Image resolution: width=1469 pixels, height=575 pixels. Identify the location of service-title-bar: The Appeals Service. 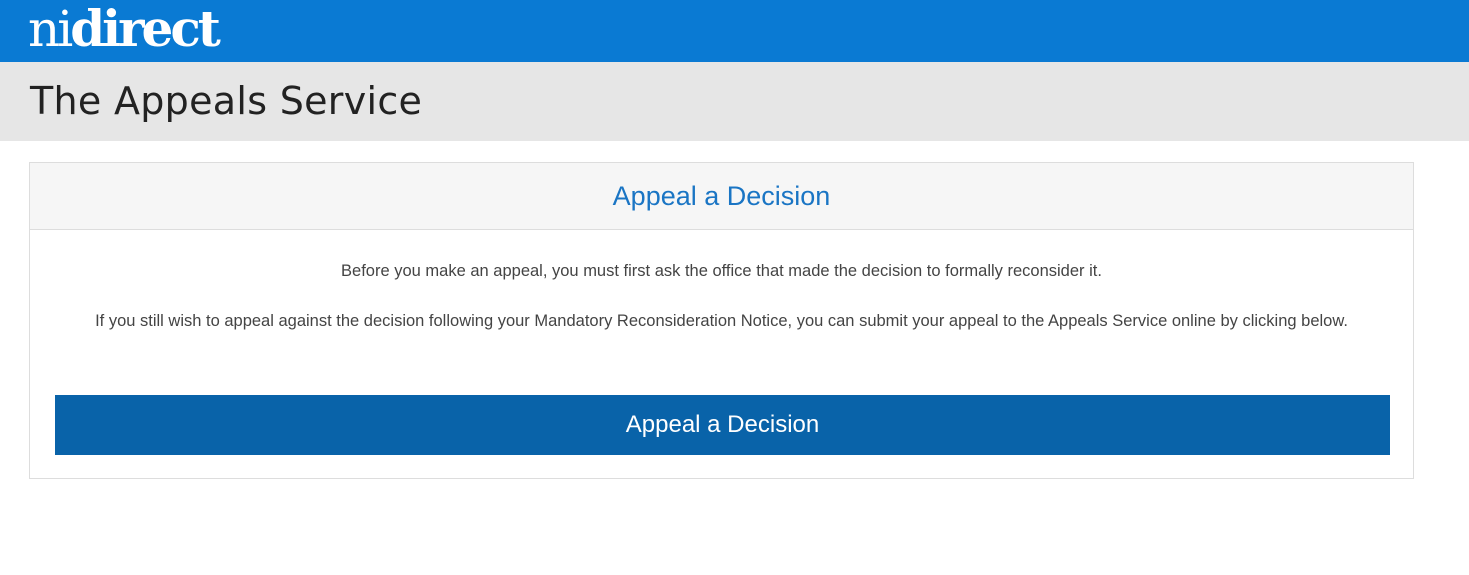
(734, 101).